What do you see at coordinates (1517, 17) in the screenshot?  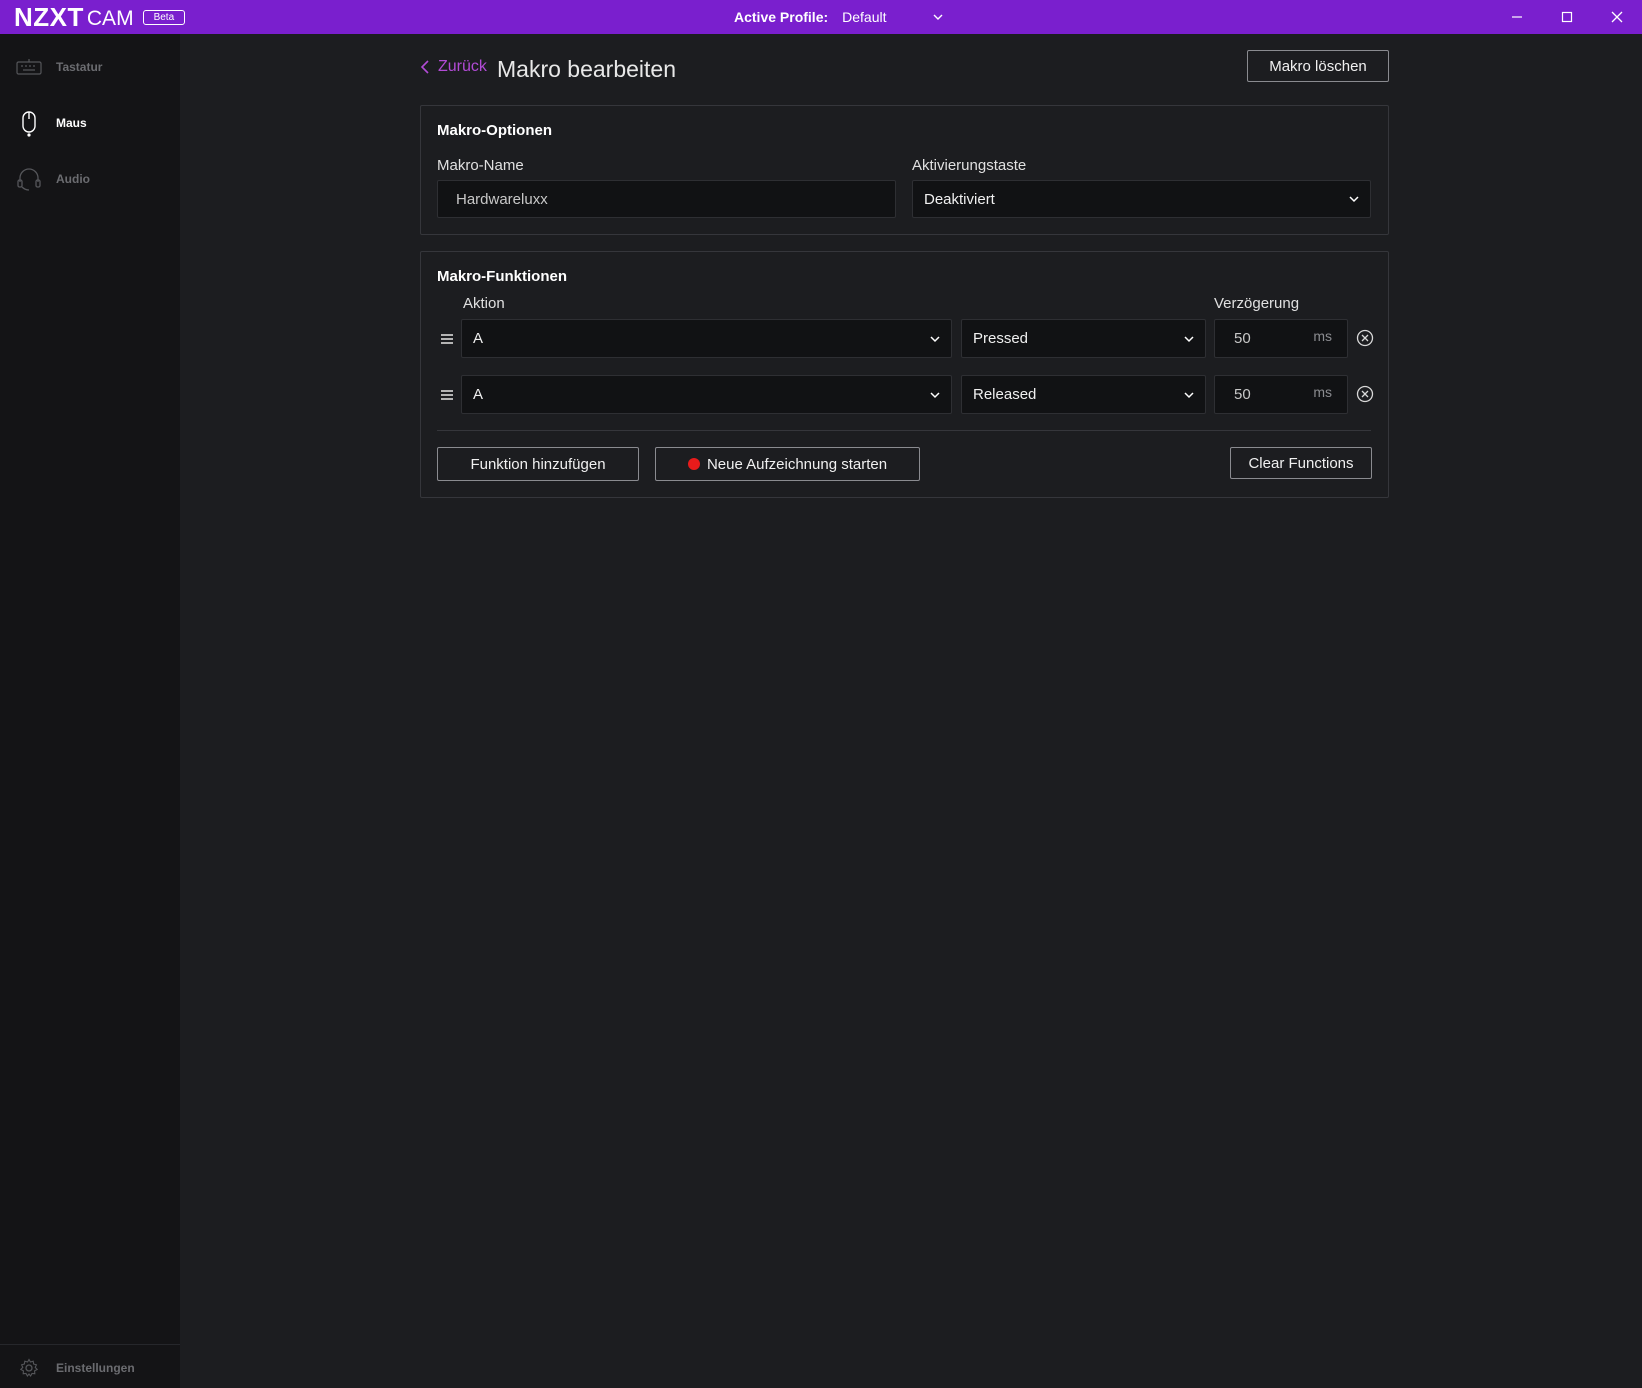 I see `minimize-icon` at bounding box center [1517, 17].